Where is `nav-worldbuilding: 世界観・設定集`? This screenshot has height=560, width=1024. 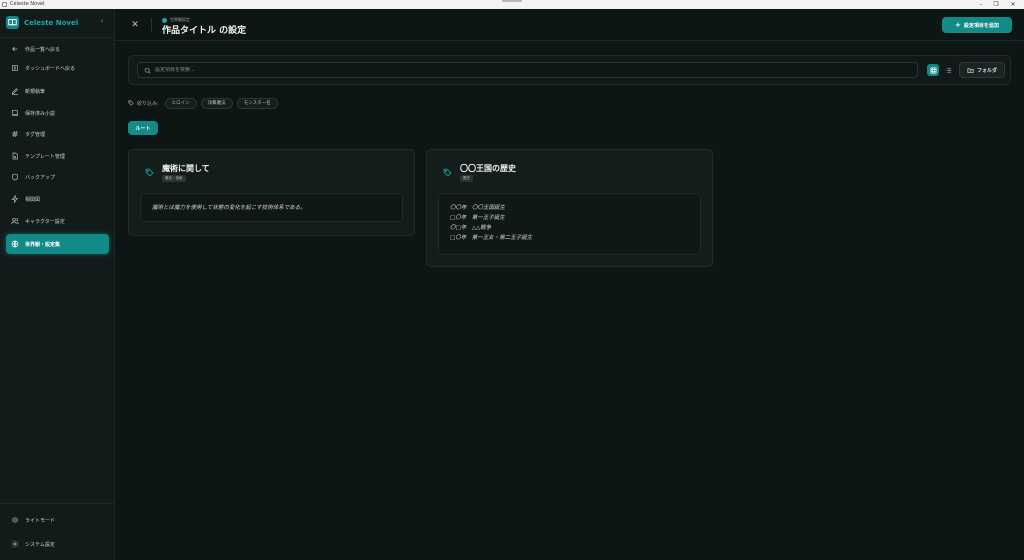
nav-worldbuilding: 世界観・設定集 is located at coordinates (57, 244).